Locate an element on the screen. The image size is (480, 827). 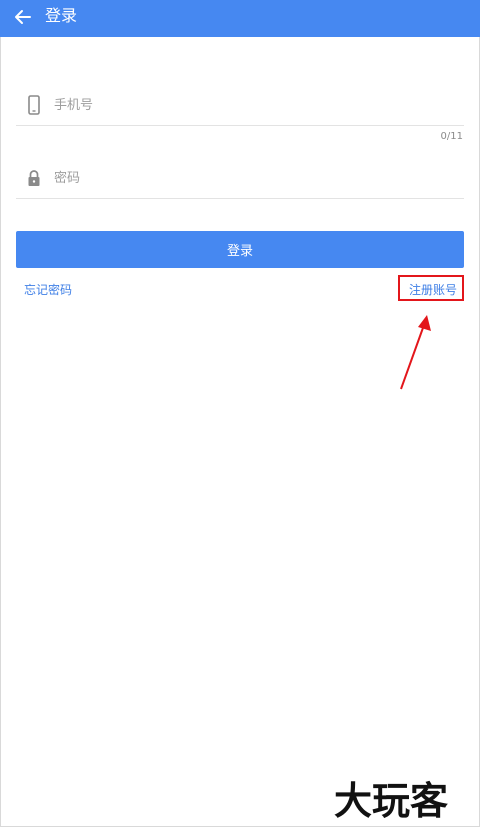
phone-input is located at coordinates (244, 105).